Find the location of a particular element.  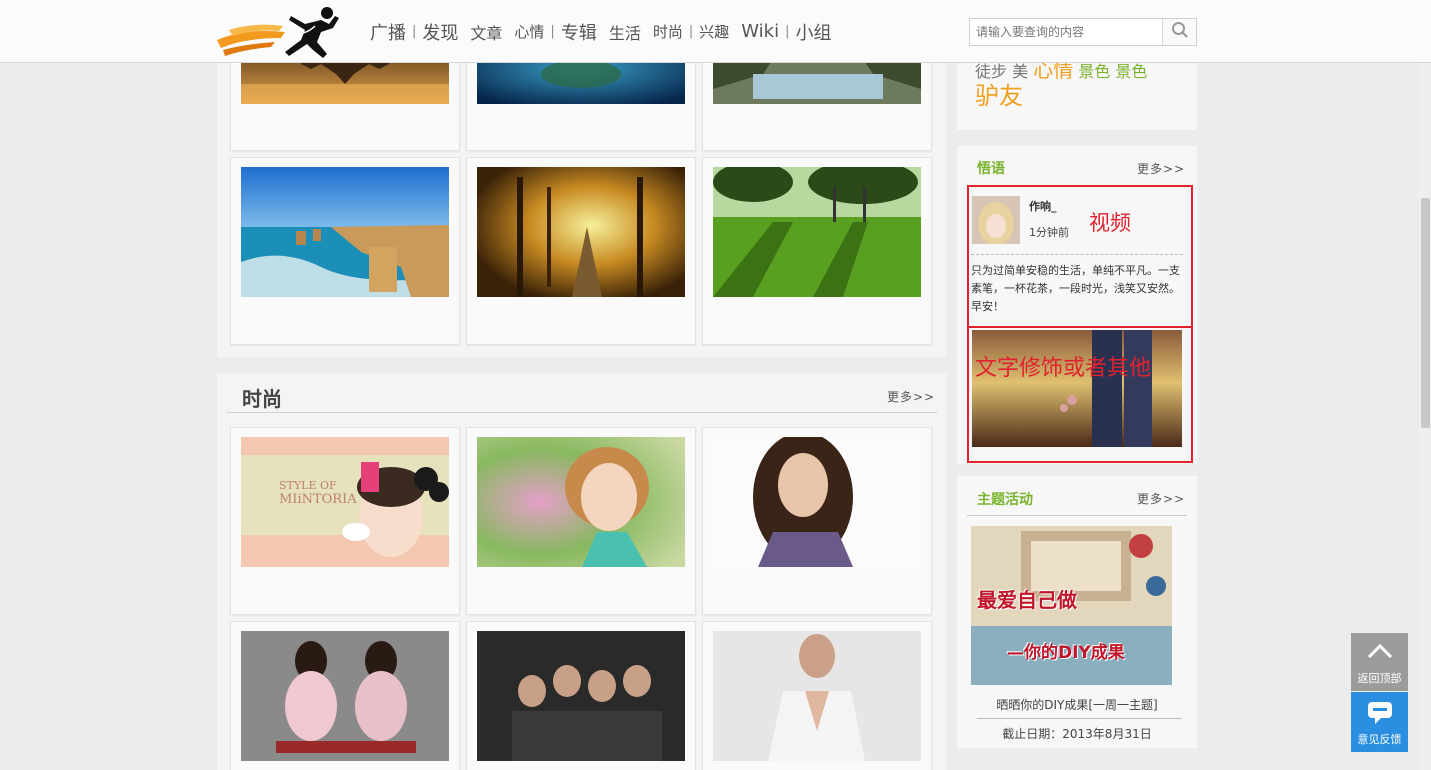

annotation-decoration: 文字修饰或者其他 is located at coordinates (1063, 368).